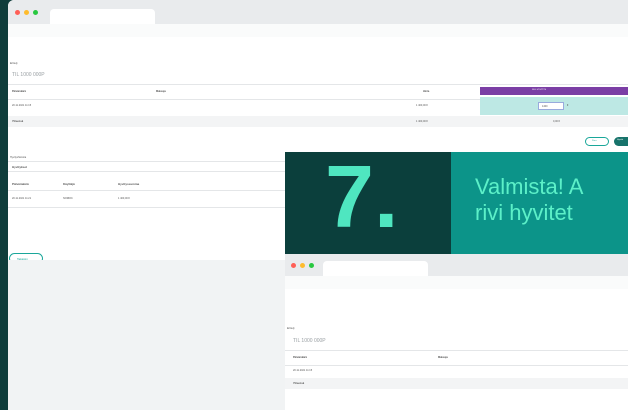  What do you see at coordinates (545, 106) in the screenshot?
I see `credit-input-value: 1400` at bounding box center [545, 106].